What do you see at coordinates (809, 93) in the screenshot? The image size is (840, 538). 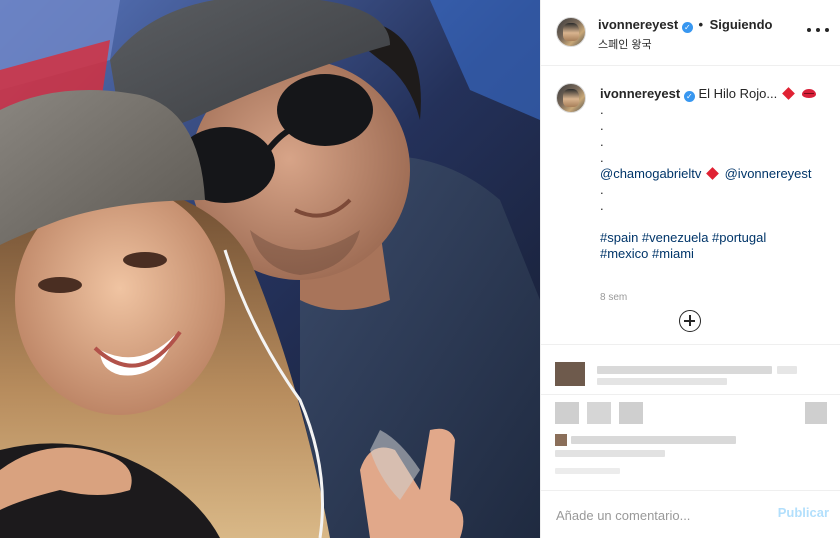 I see `lips-icon` at bounding box center [809, 93].